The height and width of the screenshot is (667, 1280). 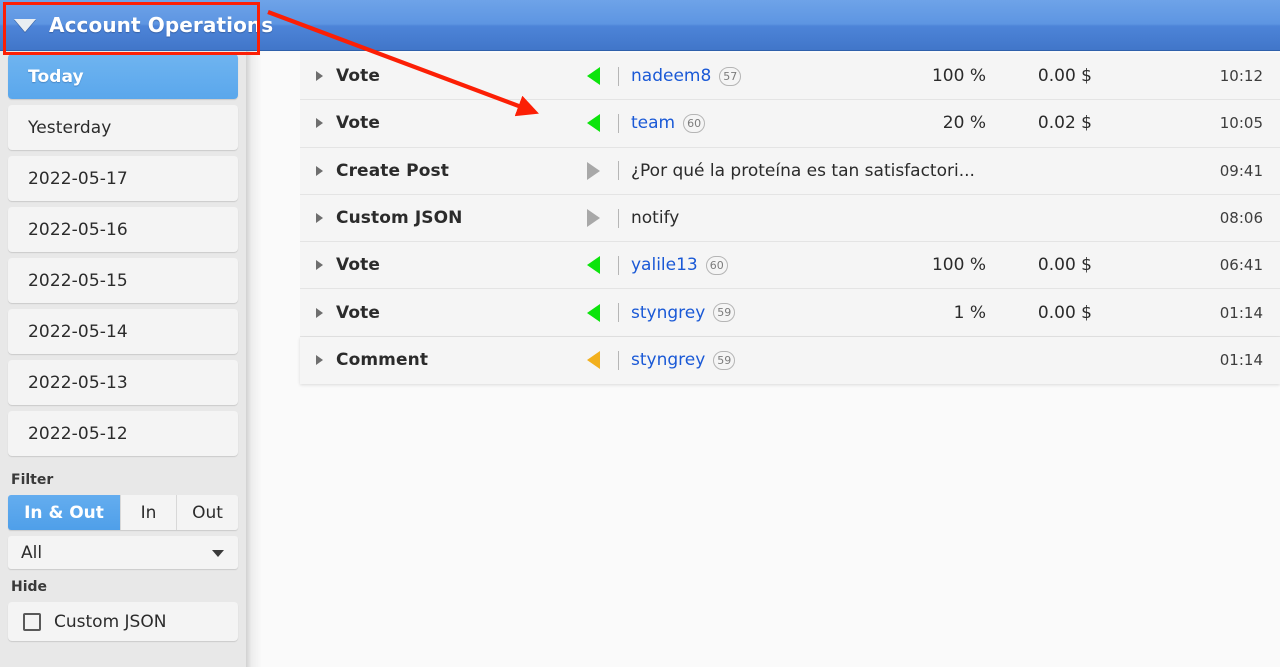 I want to click on triangle-left-amber-icon, so click(x=593, y=360).